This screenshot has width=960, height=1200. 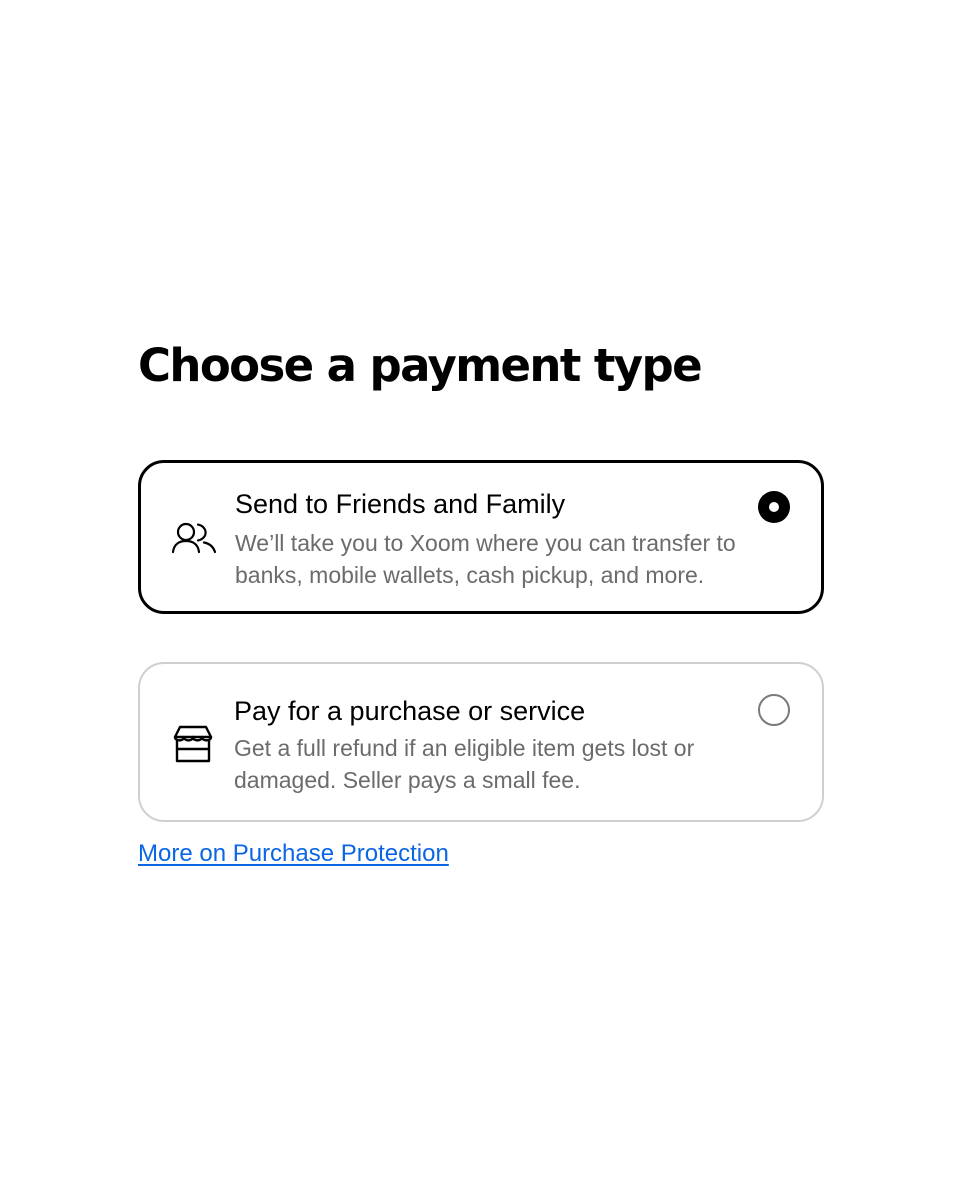 What do you see at coordinates (774, 710) in the screenshot?
I see `radio-purchase-or-service` at bounding box center [774, 710].